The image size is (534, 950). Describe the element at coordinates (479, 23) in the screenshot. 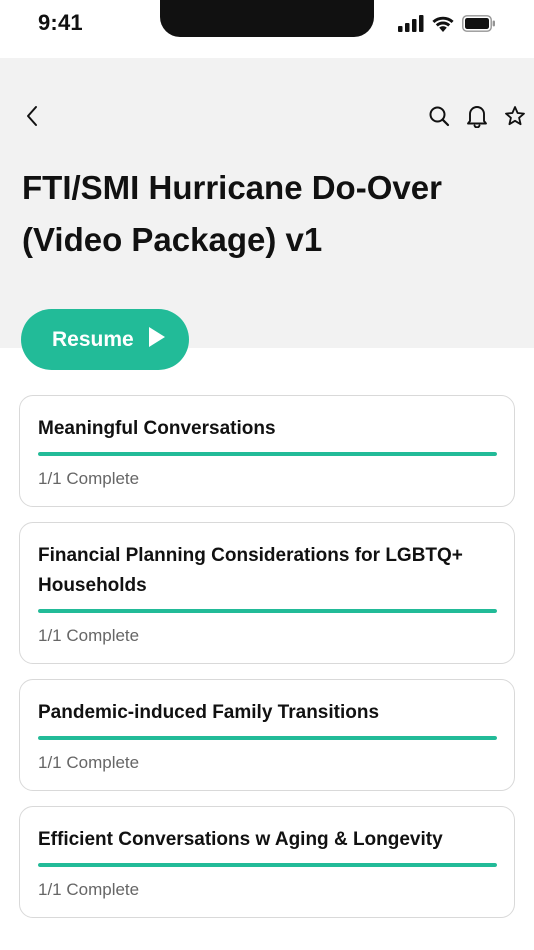

I see `battery-icon` at that location.